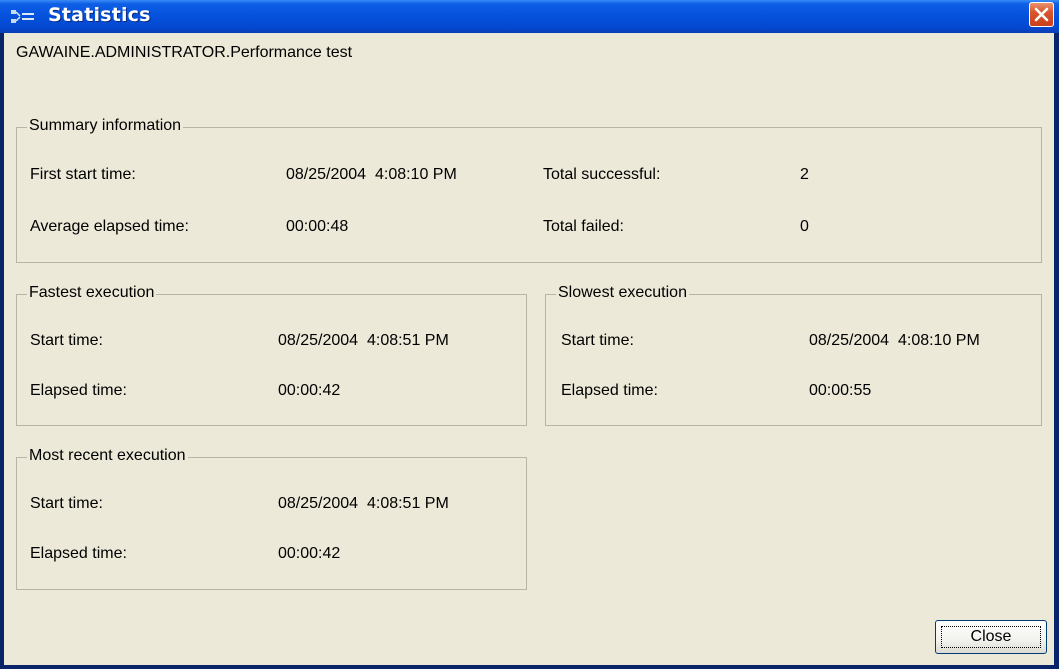  What do you see at coordinates (23, 17) in the screenshot?
I see `statistics-window-icon` at bounding box center [23, 17].